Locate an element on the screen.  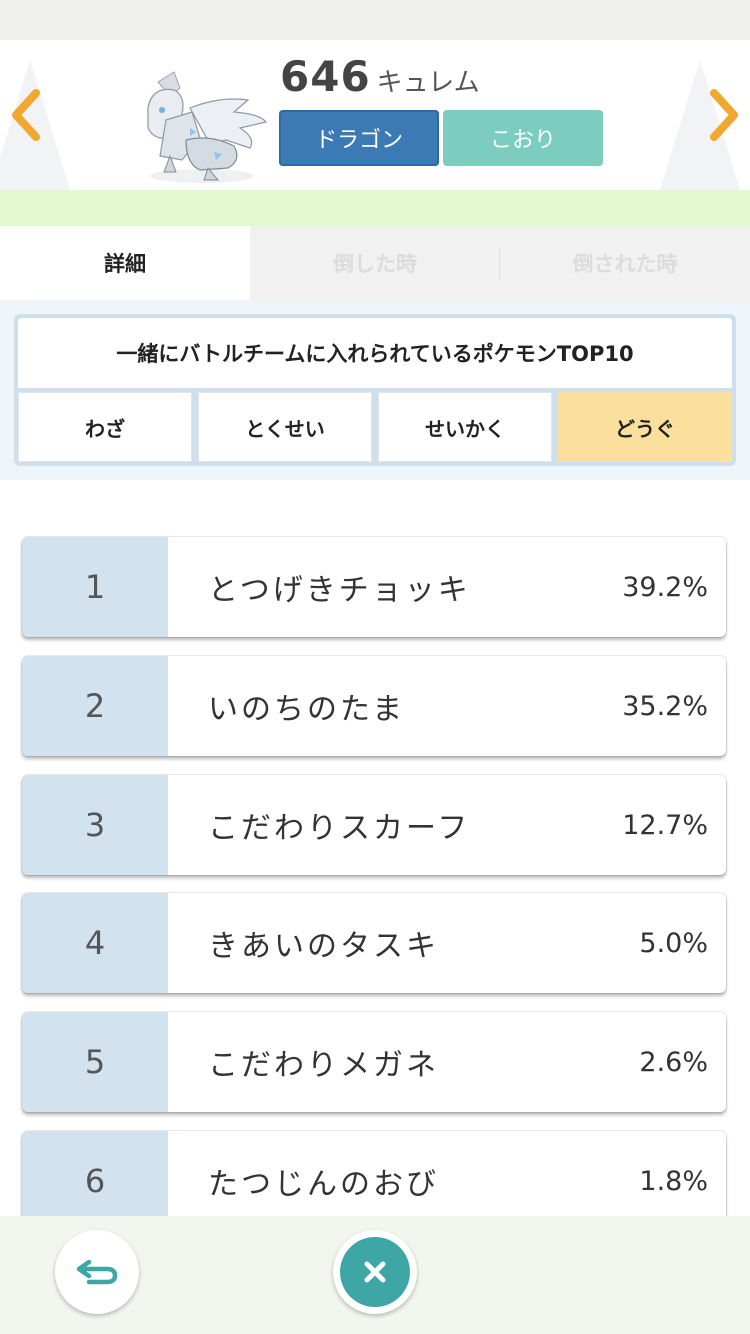
header-divider-bar is located at coordinates (375, 208).